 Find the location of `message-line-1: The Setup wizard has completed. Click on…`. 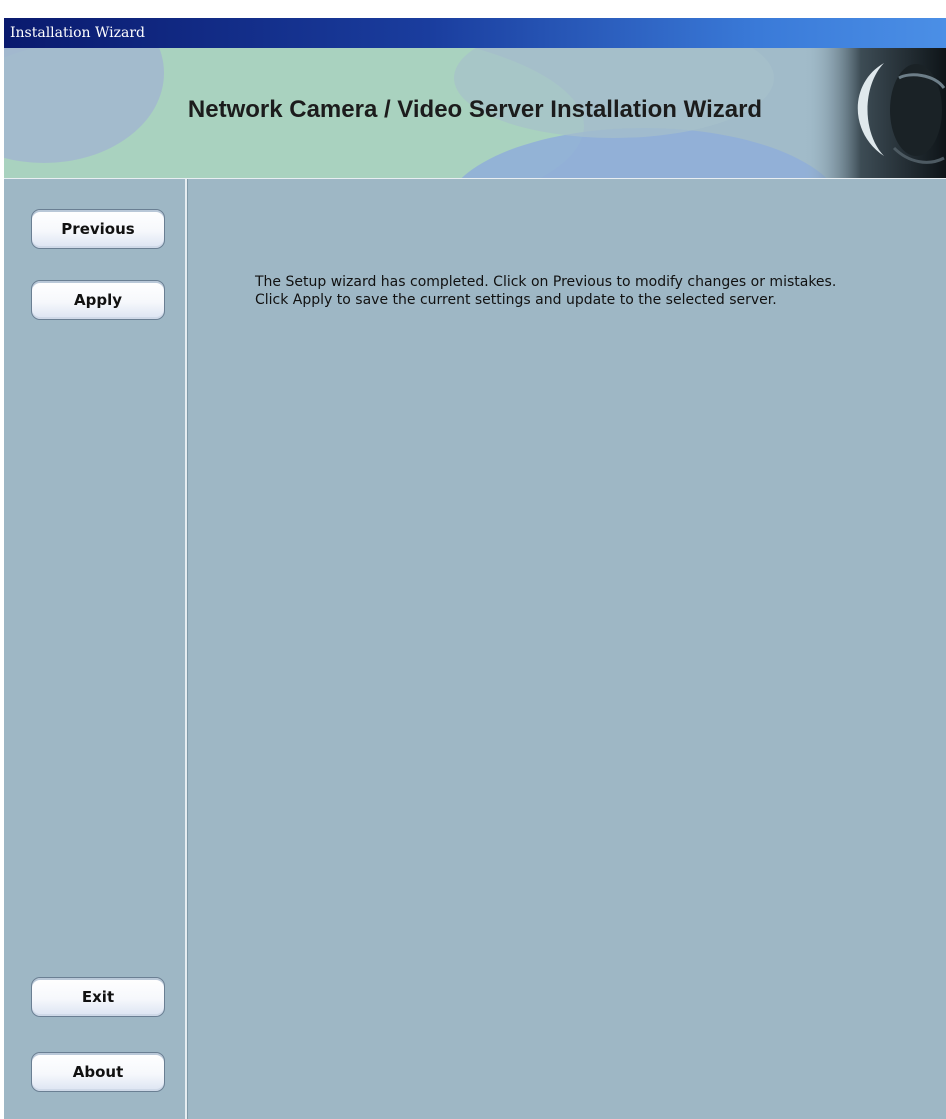

message-line-1: The Setup wizard has completed. Click on… is located at coordinates (546, 282).